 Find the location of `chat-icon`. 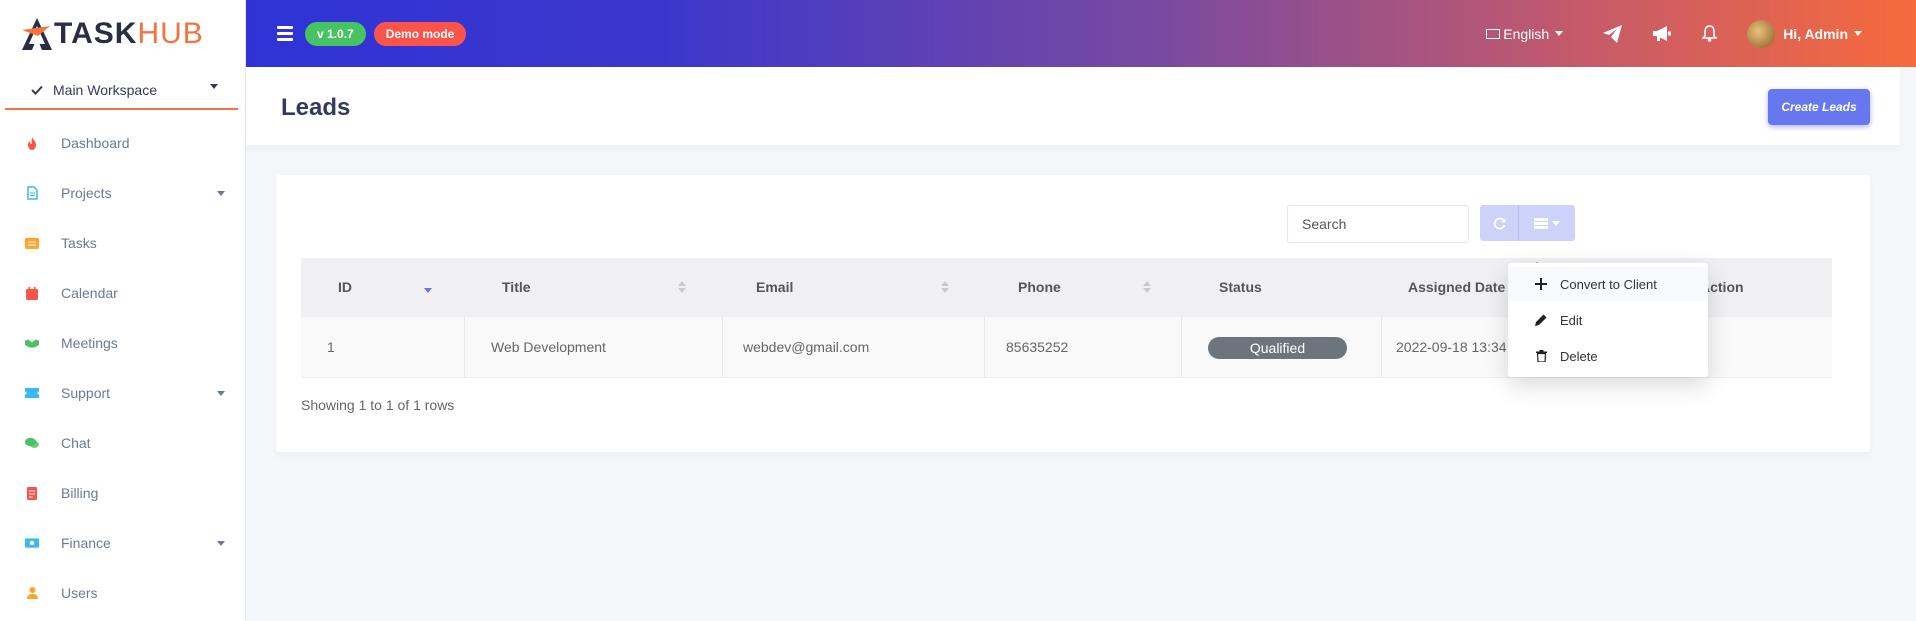

chat-icon is located at coordinates (32, 443).